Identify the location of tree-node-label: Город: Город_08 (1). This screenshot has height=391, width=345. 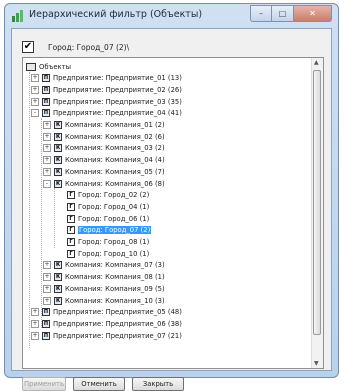
(114, 242).